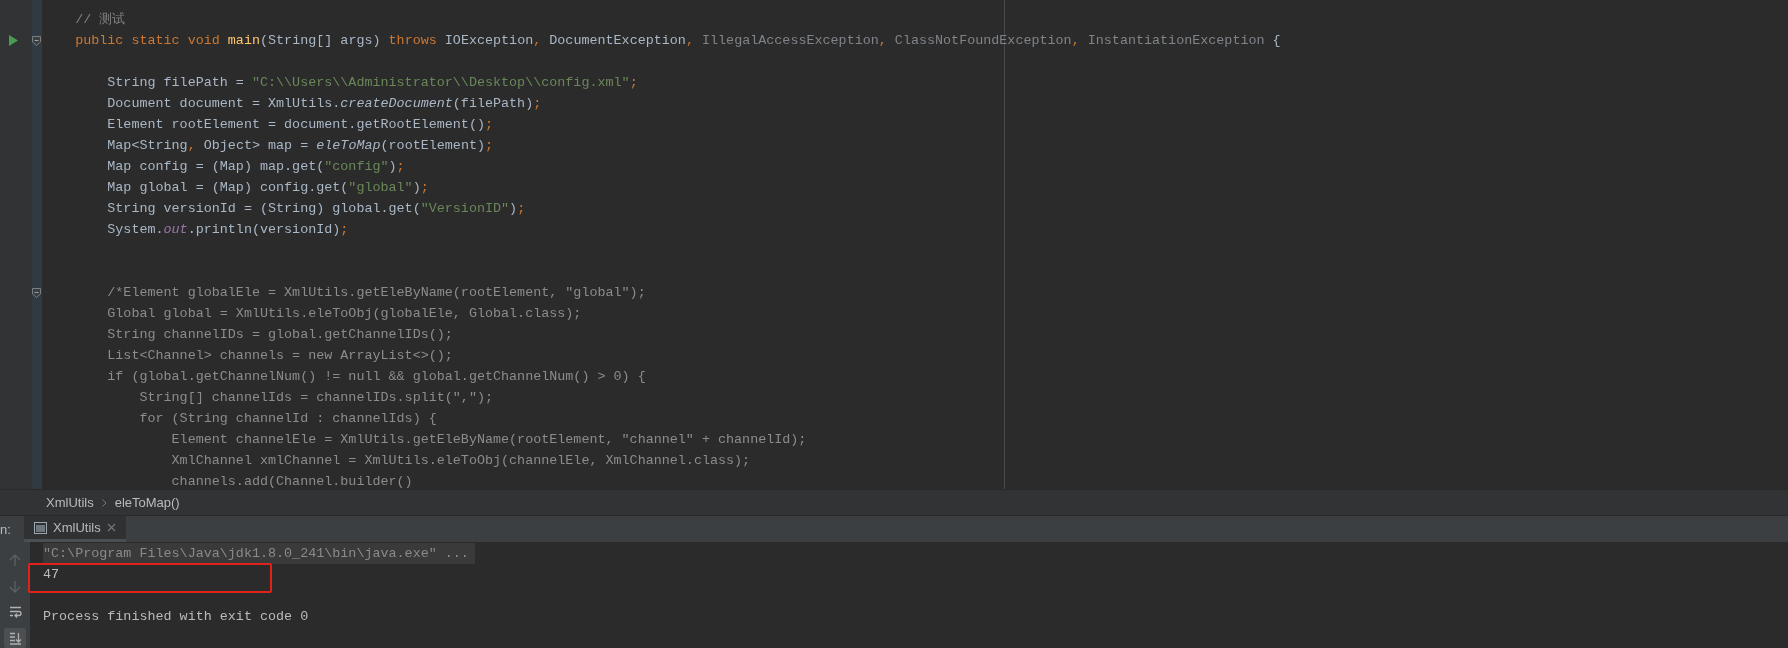 The width and height of the screenshot is (1788, 648). Describe the element at coordinates (6, 529) in the screenshot. I see `panel-label: n:` at that location.